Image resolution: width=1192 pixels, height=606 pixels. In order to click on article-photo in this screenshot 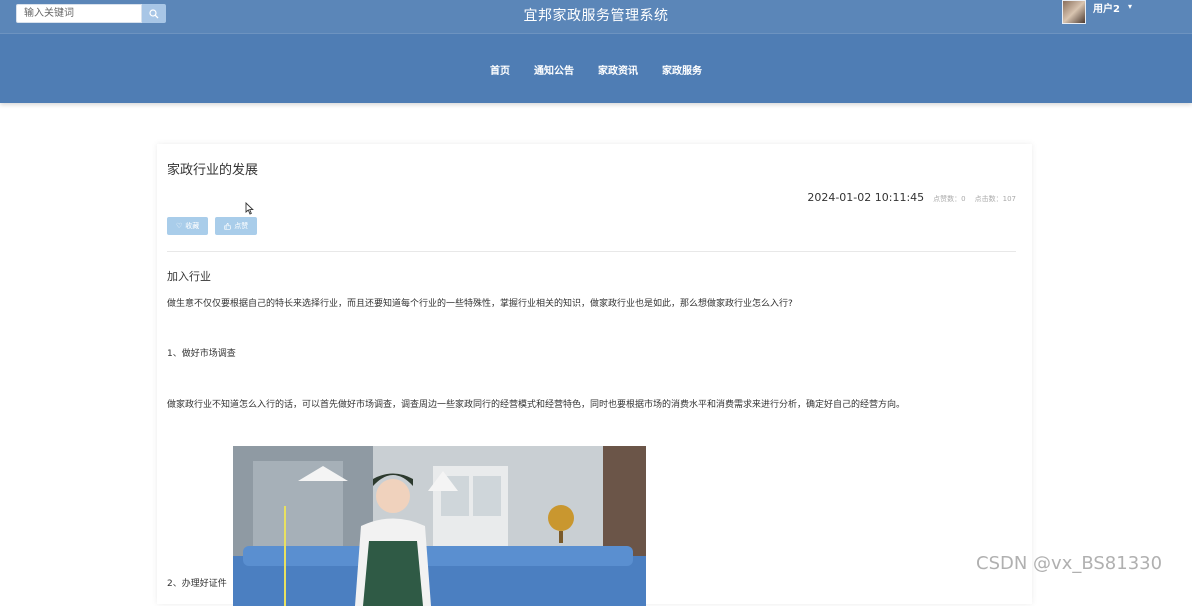, I will do `click(439, 526)`.